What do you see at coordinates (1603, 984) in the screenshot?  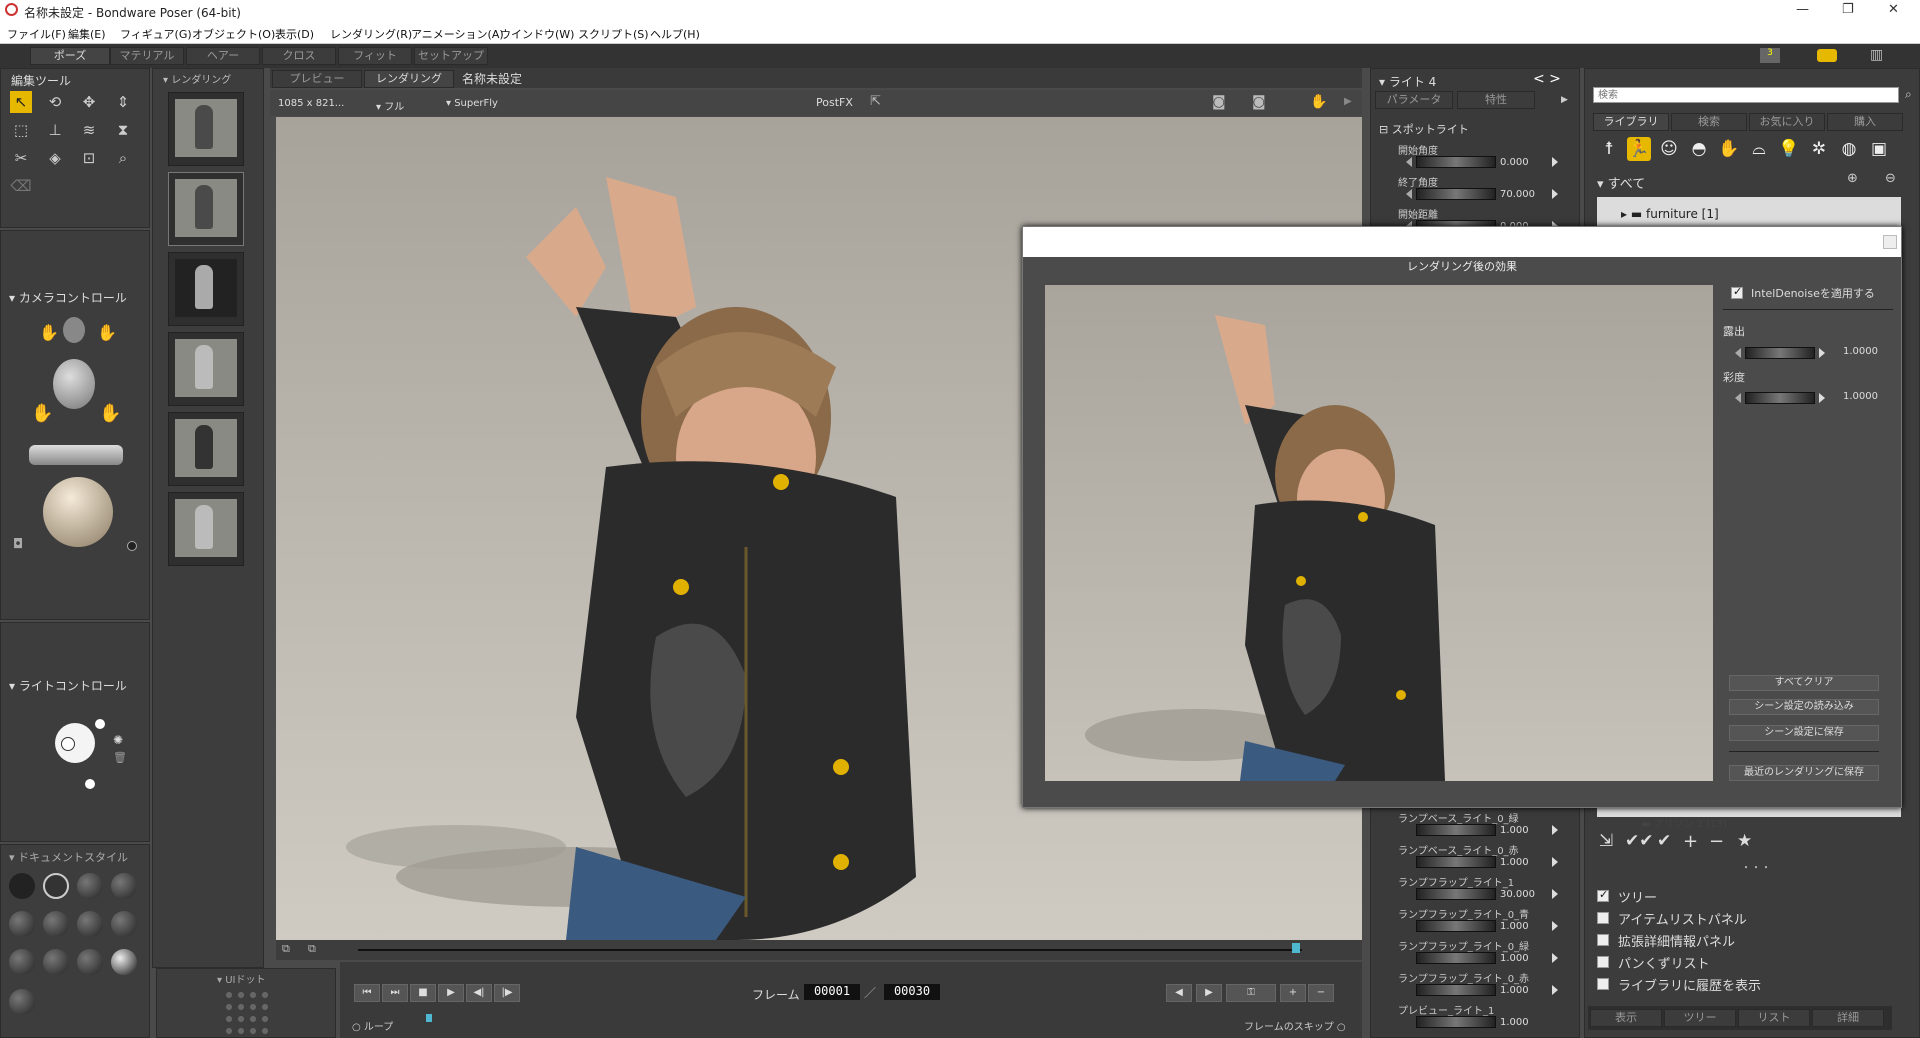 I see `option-history-checkbox` at bounding box center [1603, 984].